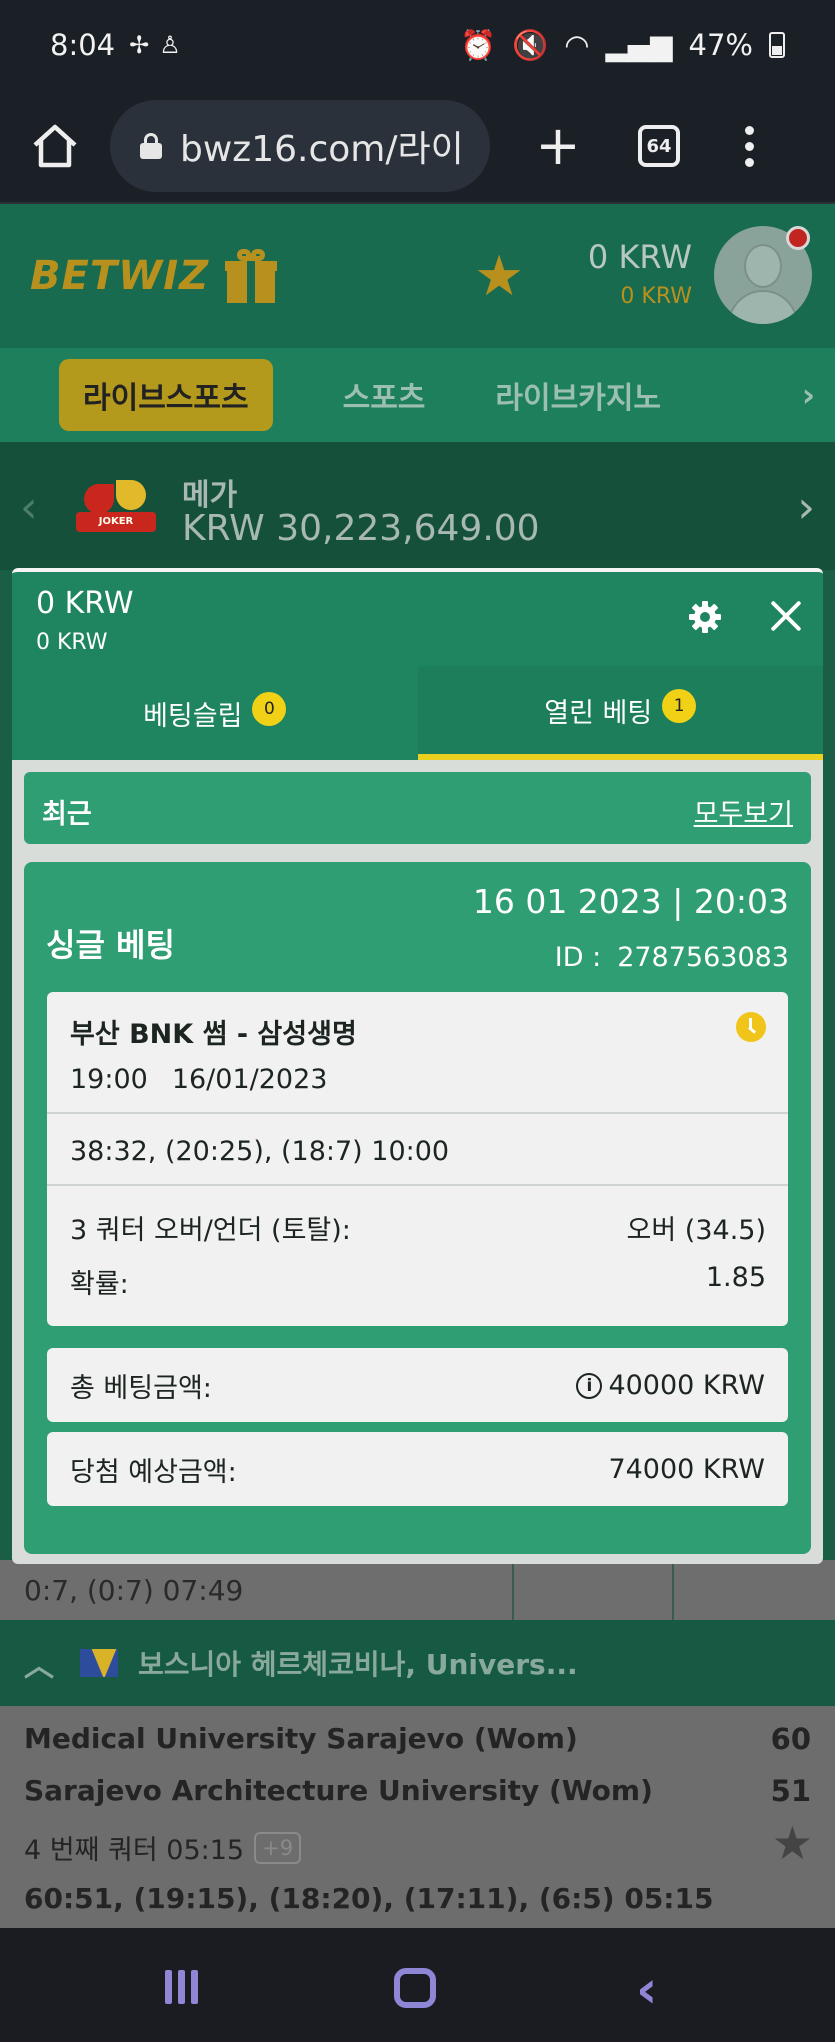 The image size is (835, 2042). I want to click on back-button: ‹, so click(646, 1990).